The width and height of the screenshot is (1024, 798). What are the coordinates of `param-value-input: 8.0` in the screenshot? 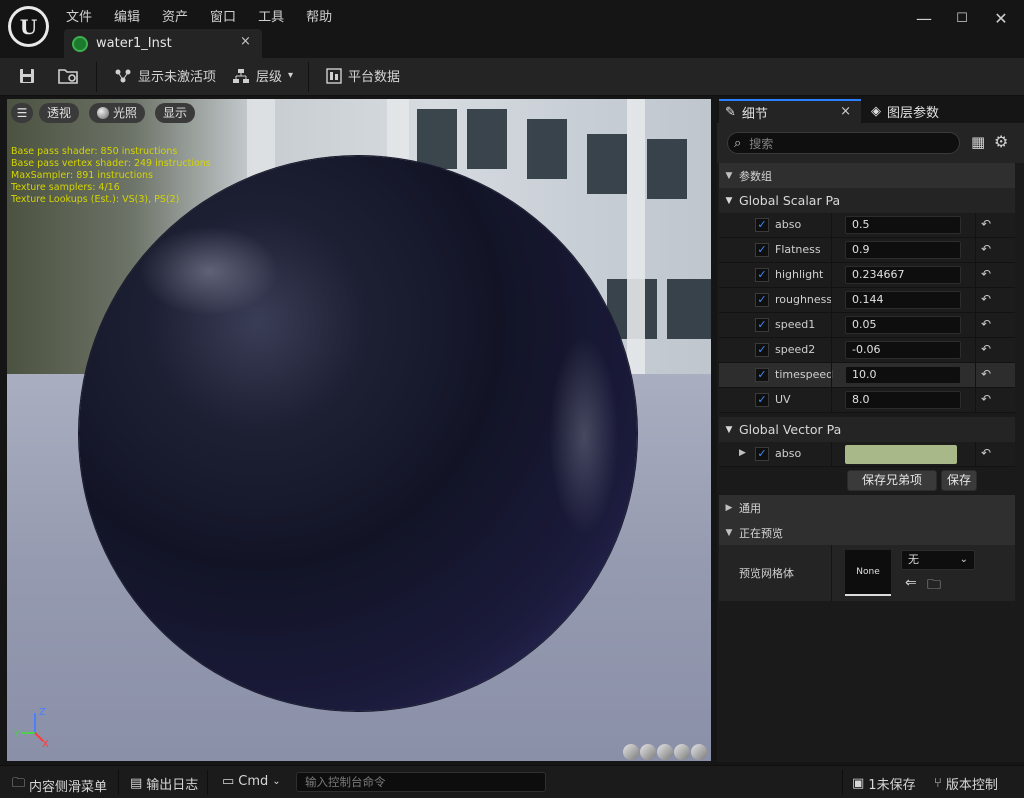 It's located at (903, 400).